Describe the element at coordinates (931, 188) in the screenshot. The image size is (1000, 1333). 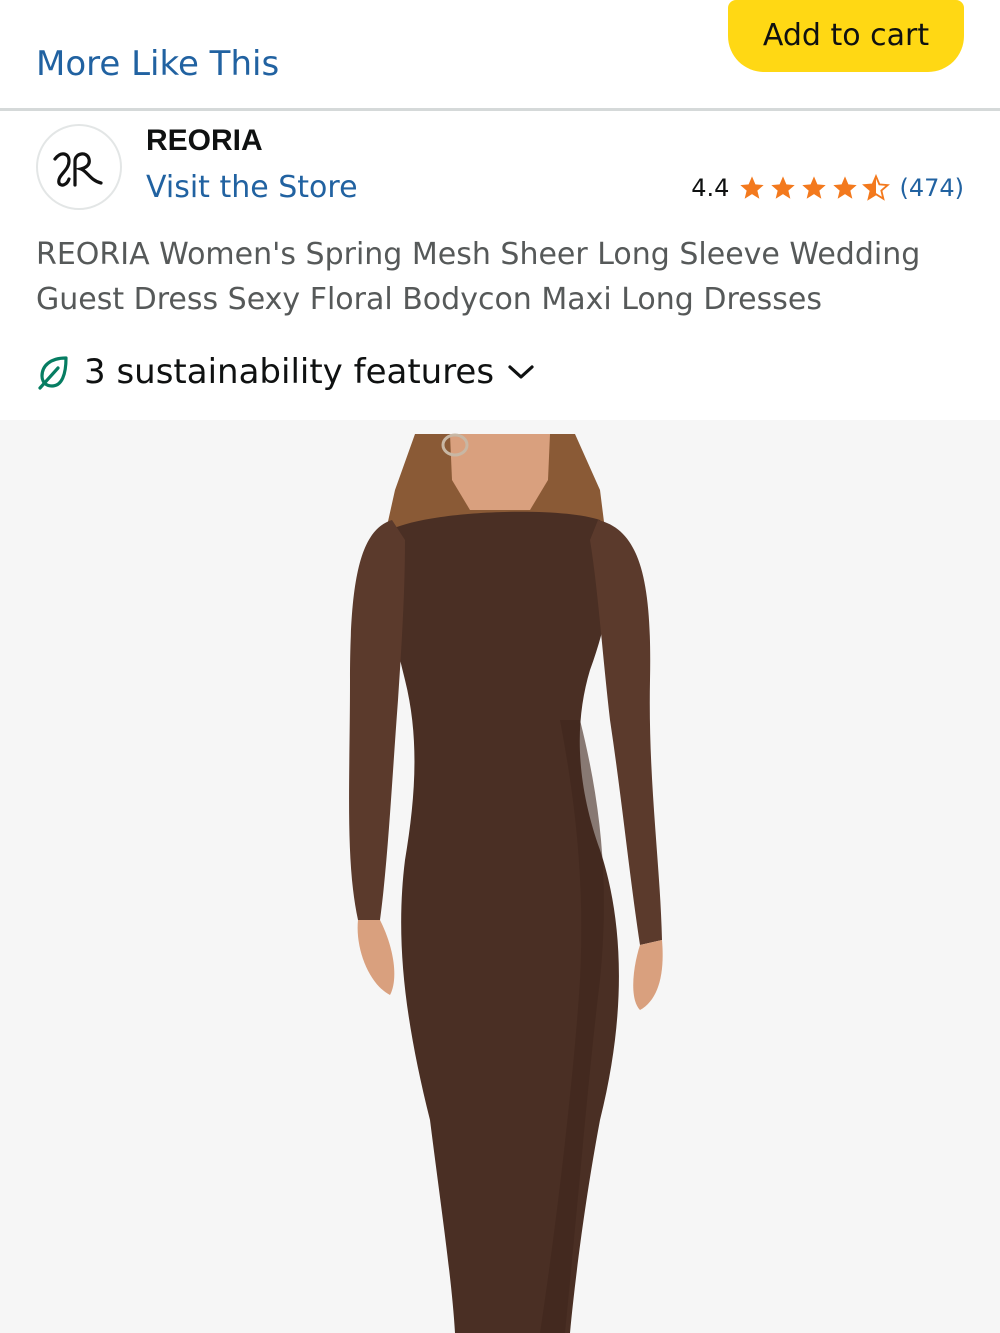
I see `rating-count: (474)` at that location.